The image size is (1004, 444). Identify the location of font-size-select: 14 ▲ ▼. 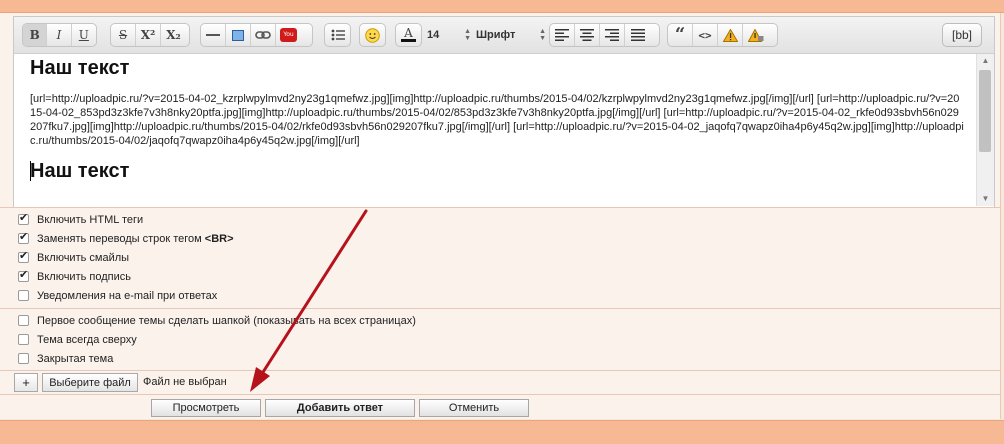
(449, 35).